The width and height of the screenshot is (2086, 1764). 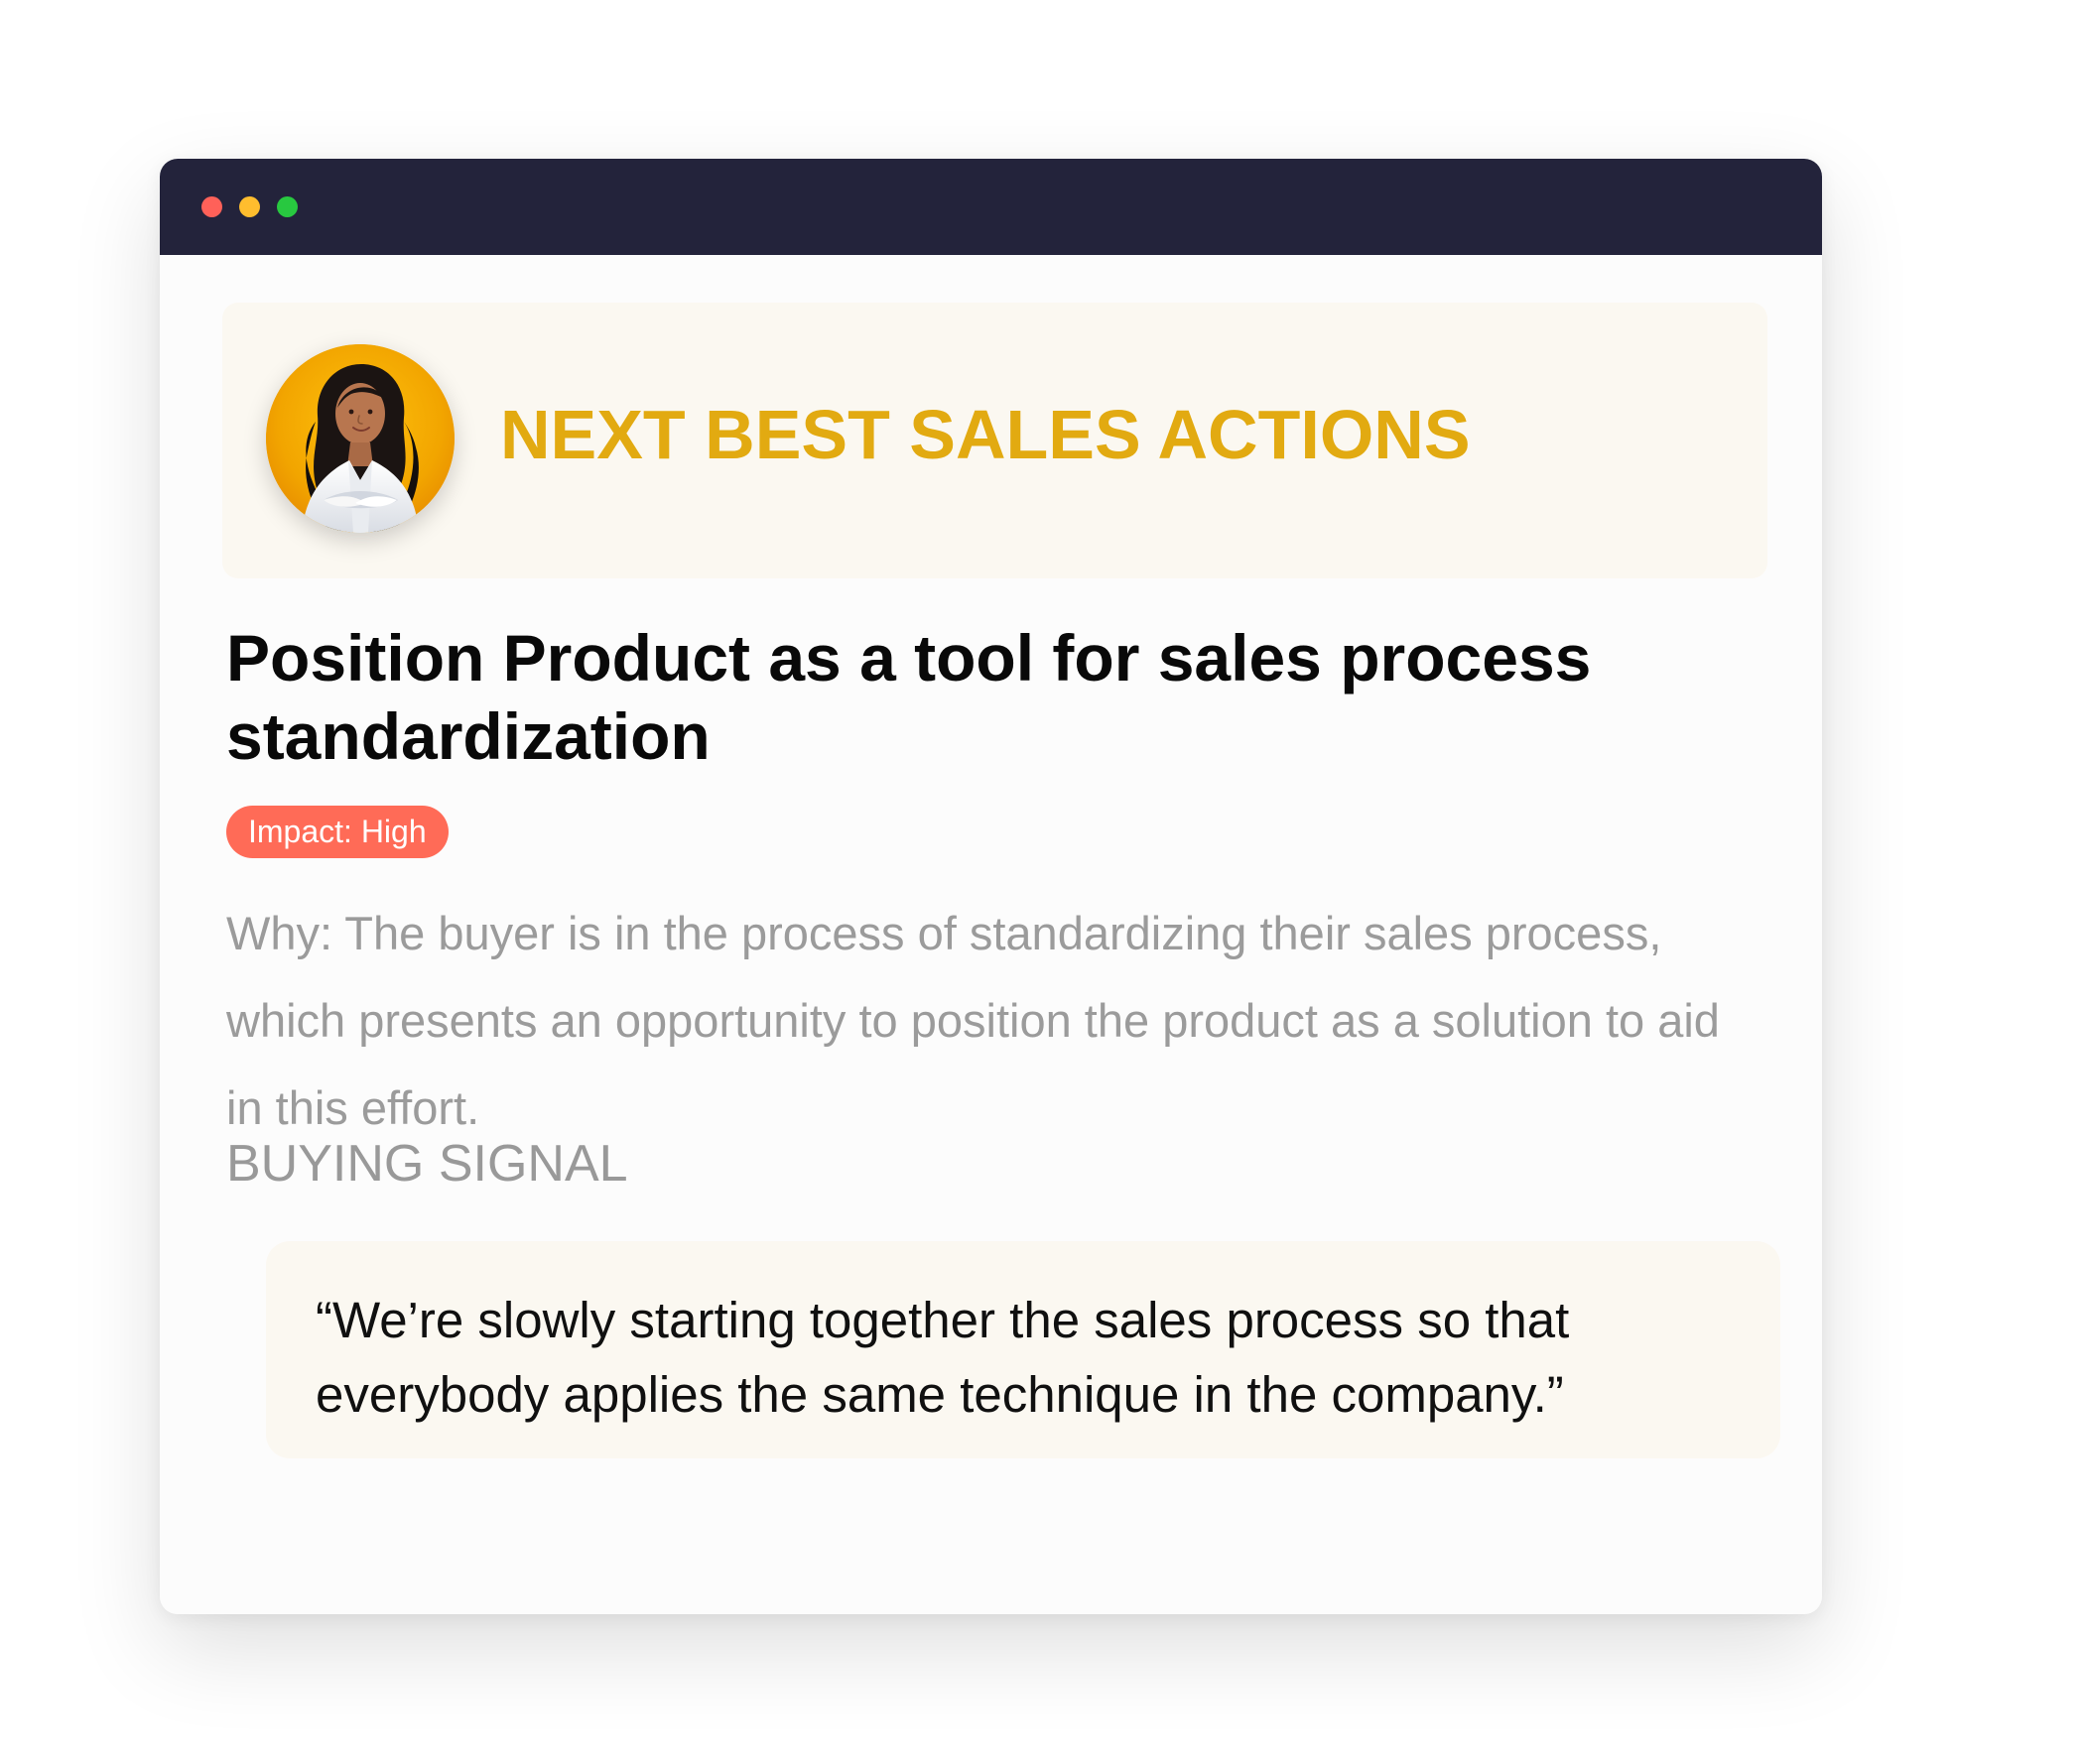 I want to click on impact-badge: Impact: High, so click(x=337, y=832).